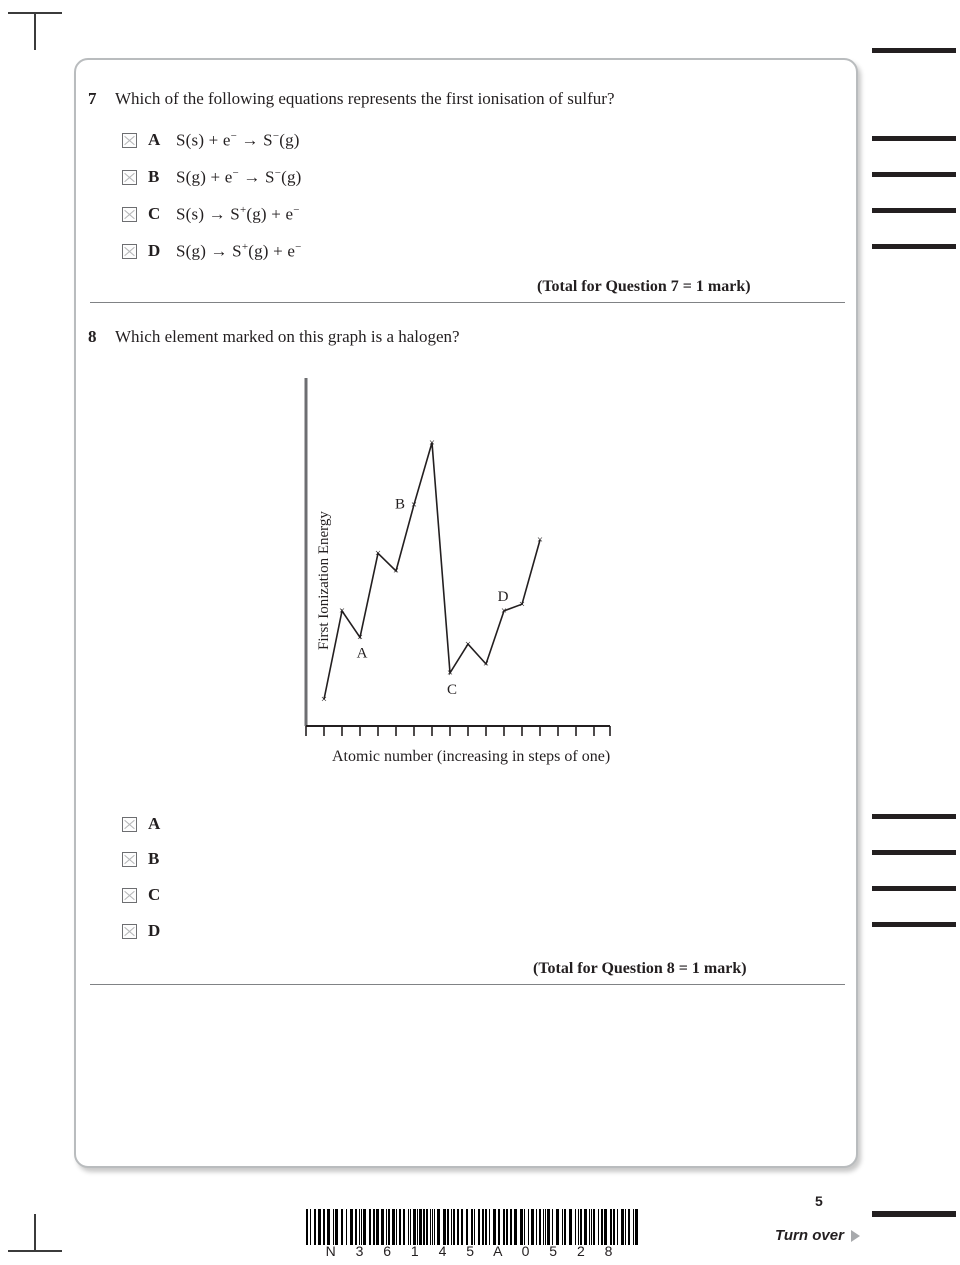 The height and width of the screenshot is (1265, 960). I want to click on q8-checkbox-c, so click(129, 895).